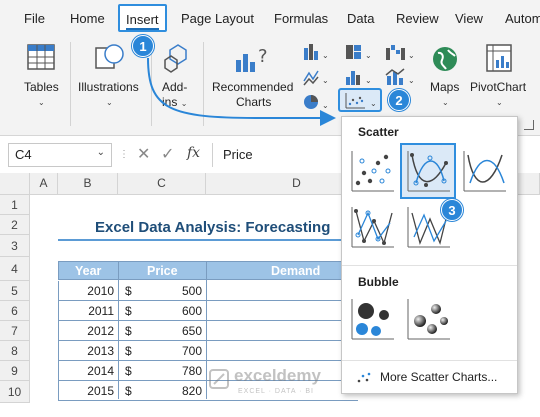 The image size is (540, 417). What do you see at coordinates (452, 210) in the screenshot?
I see `callout-badge-3: 3` at bounding box center [452, 210].